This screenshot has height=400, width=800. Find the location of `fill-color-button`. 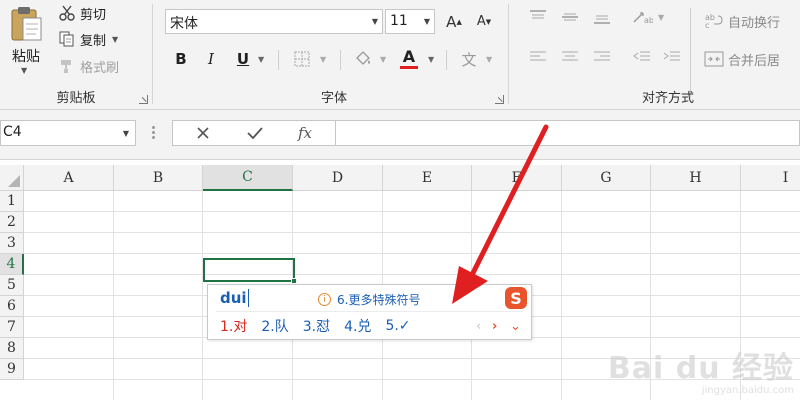

fill-color-button is located at coordinates (363, 59).